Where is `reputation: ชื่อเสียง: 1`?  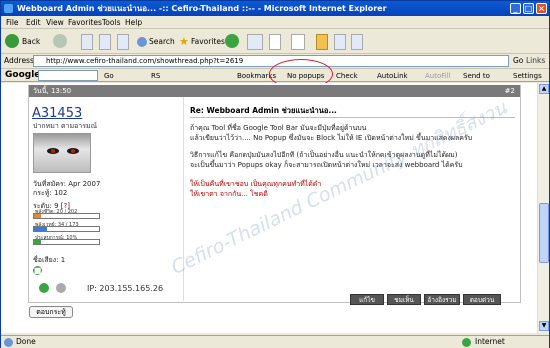
reputation: ชื่อเสียง: 1 is located at coordinates (49, 260).